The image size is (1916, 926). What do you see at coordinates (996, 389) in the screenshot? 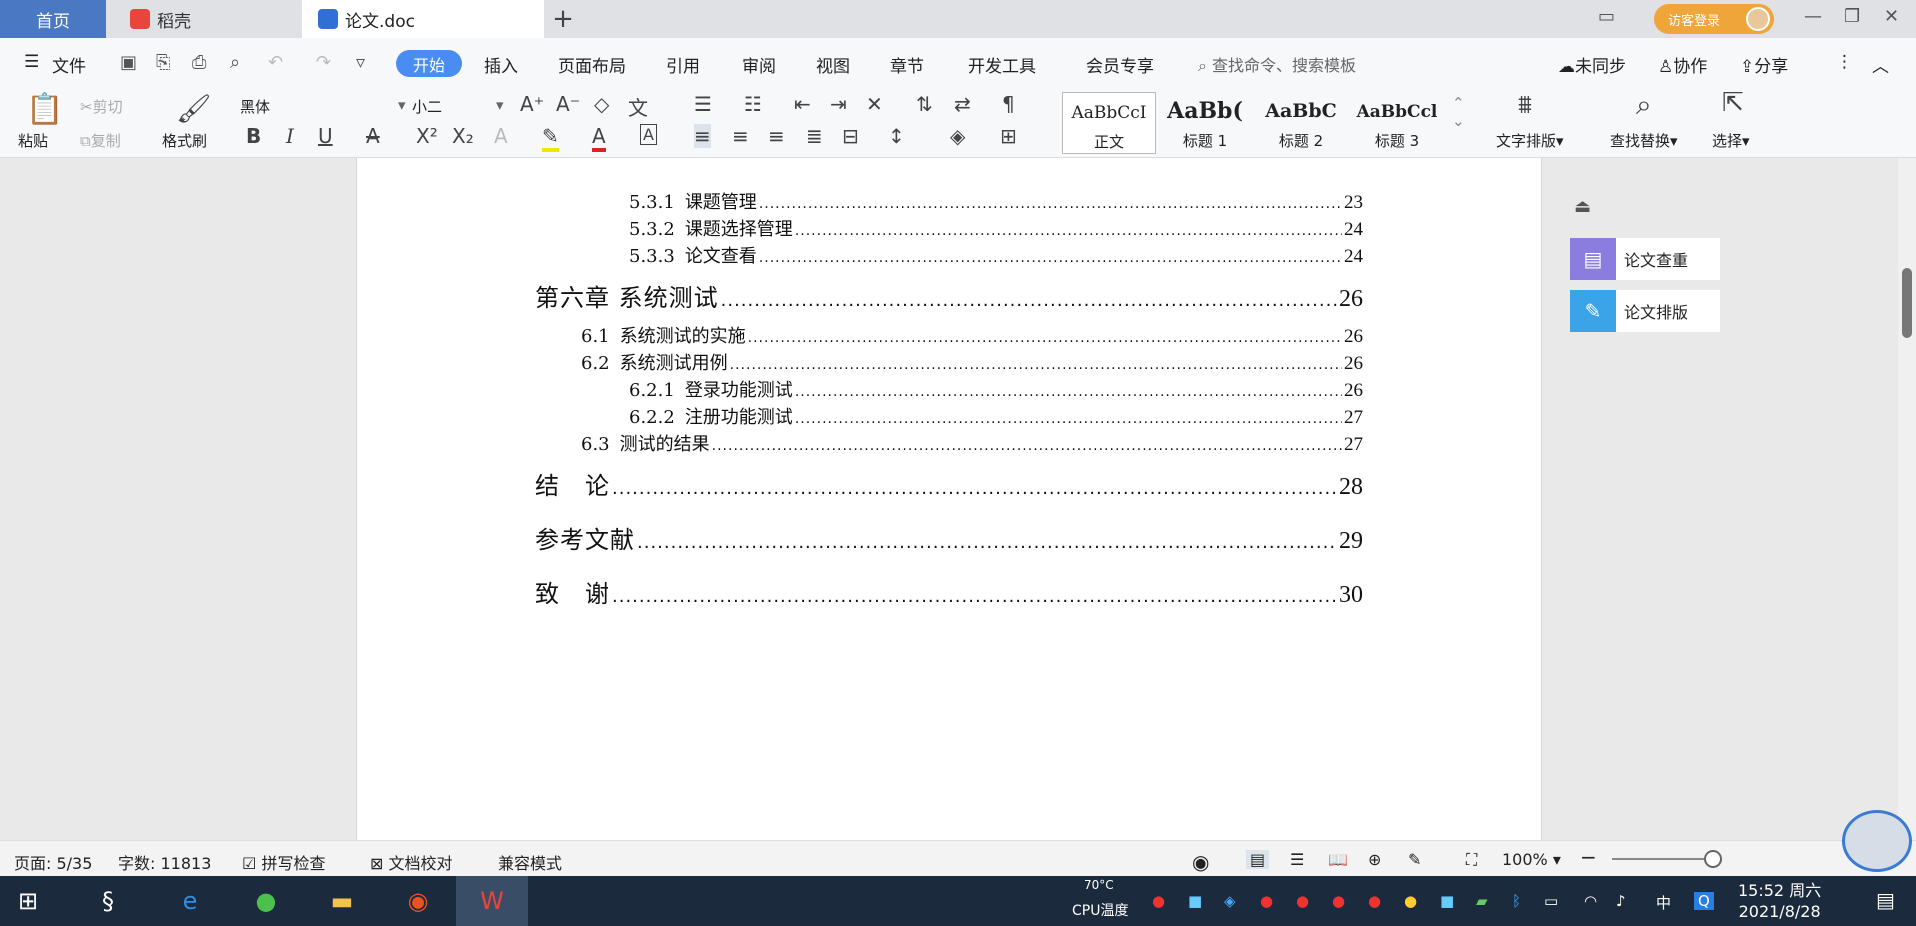
I see `toc-entry: 6.2.1 登录功能测试 26` at bounding box center [996, 389].